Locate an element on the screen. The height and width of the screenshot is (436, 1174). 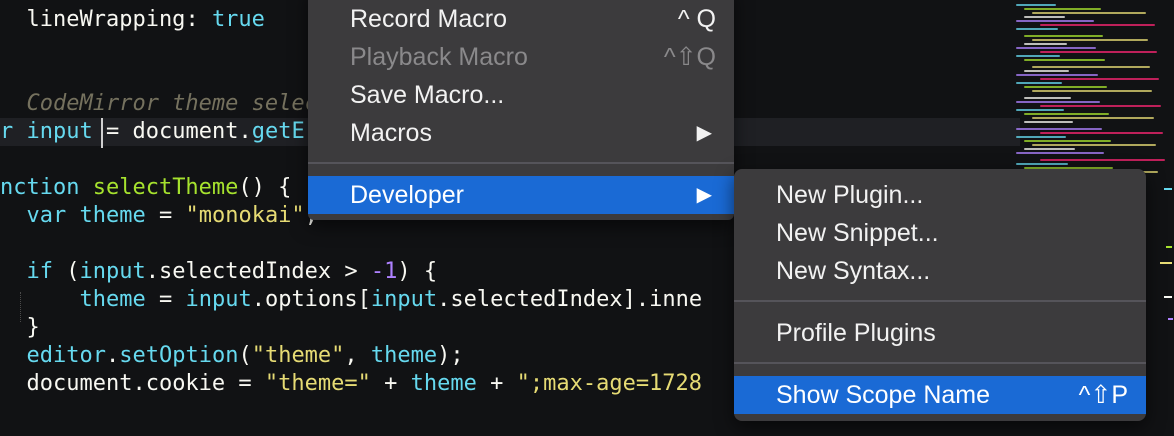
text-caret is located at coordinates (102, 133).